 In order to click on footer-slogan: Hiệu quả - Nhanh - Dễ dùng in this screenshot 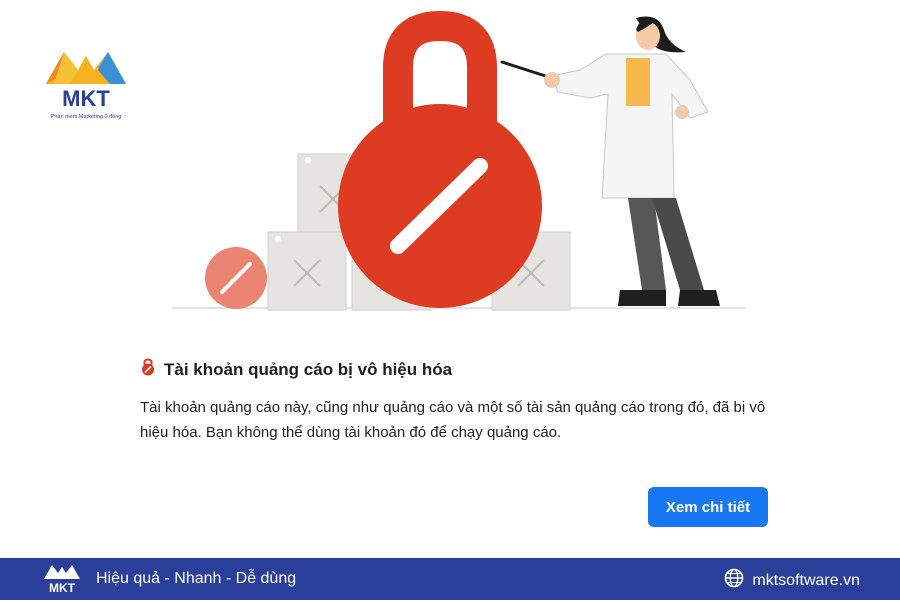, I will do `click(196, 578)`.